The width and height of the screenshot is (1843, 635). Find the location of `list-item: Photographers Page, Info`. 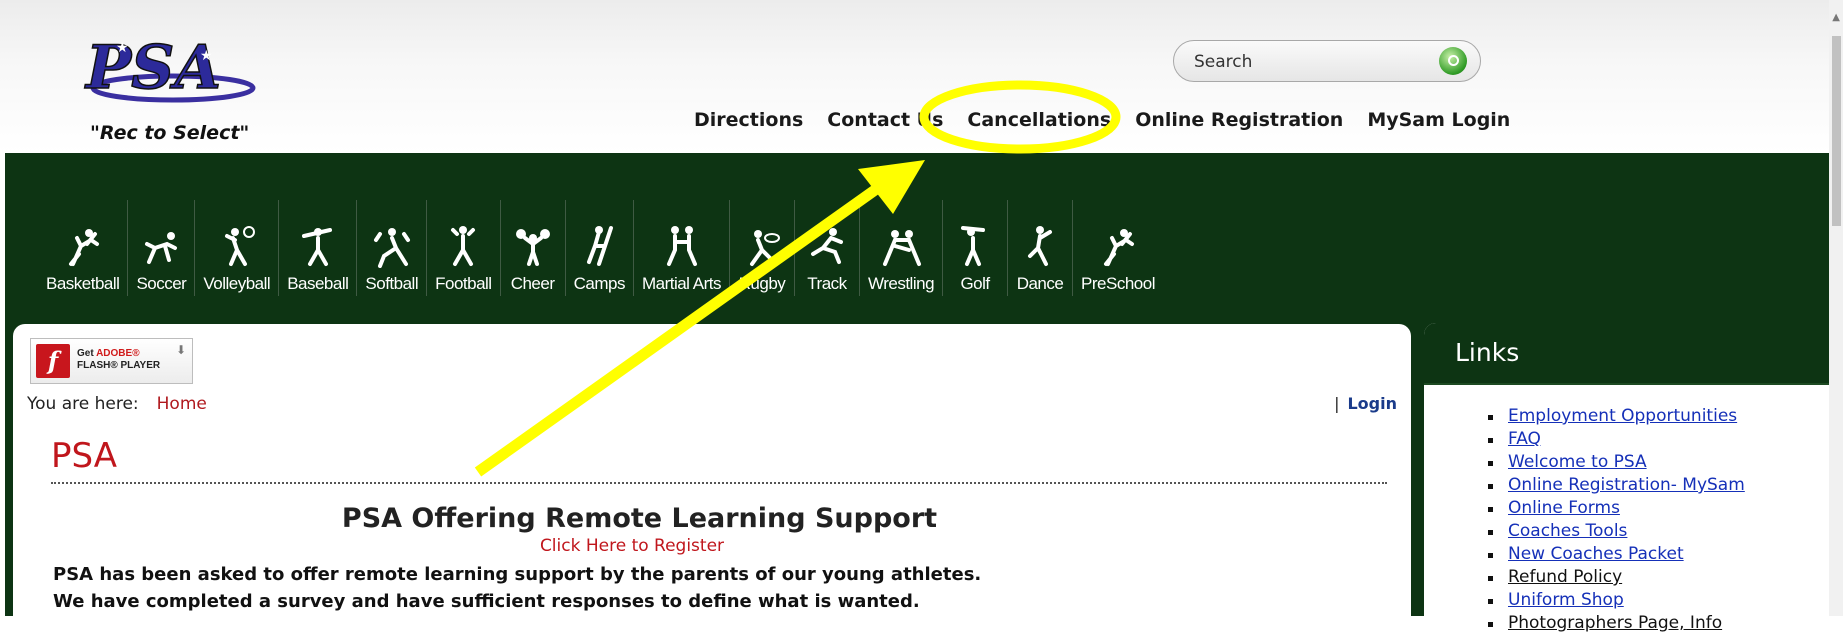

list-item: Photographers Page, Info is located at coordinates (1665, 623).